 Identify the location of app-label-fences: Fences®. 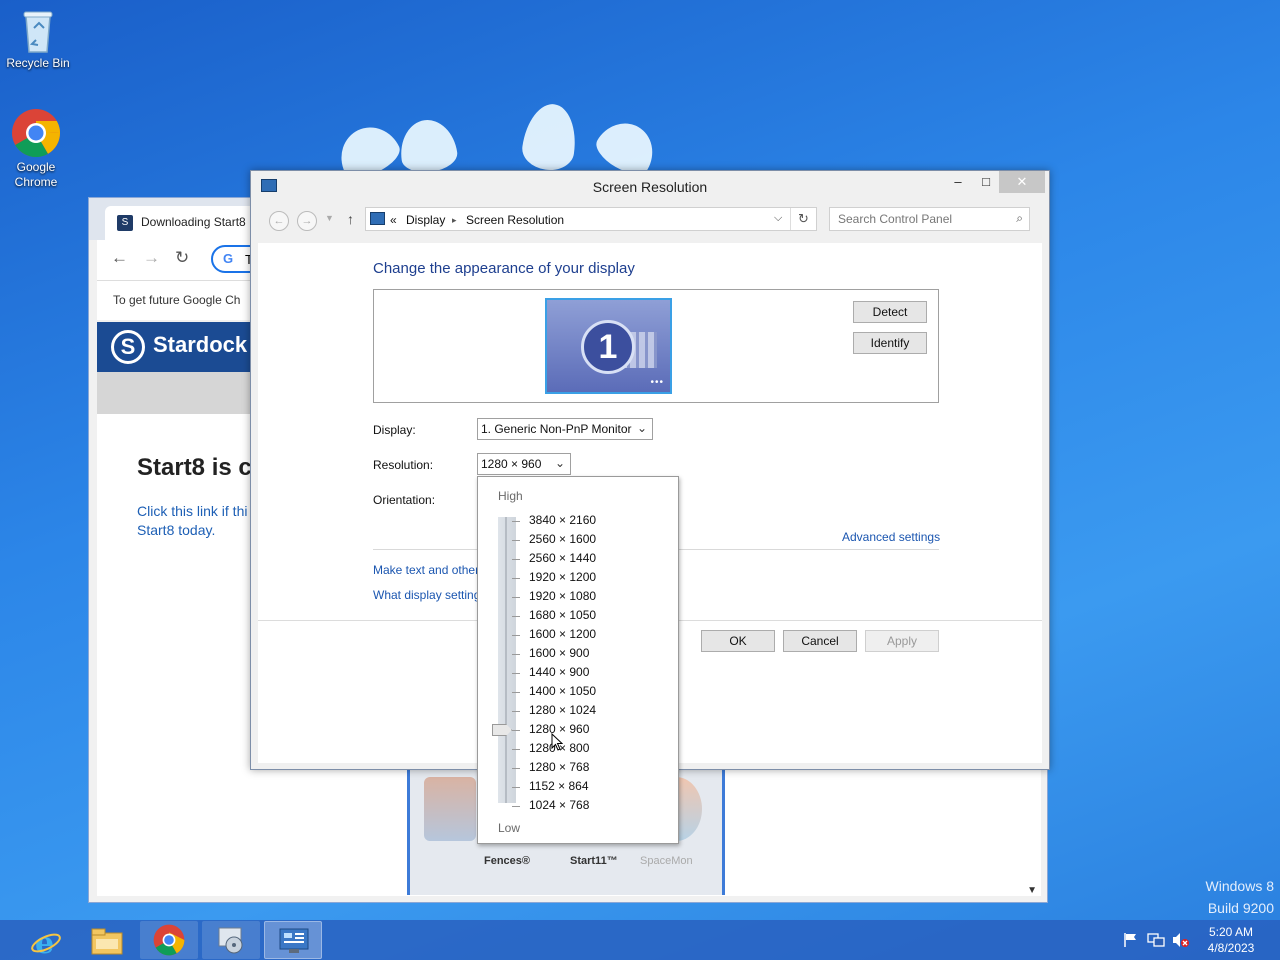
(507, 861).